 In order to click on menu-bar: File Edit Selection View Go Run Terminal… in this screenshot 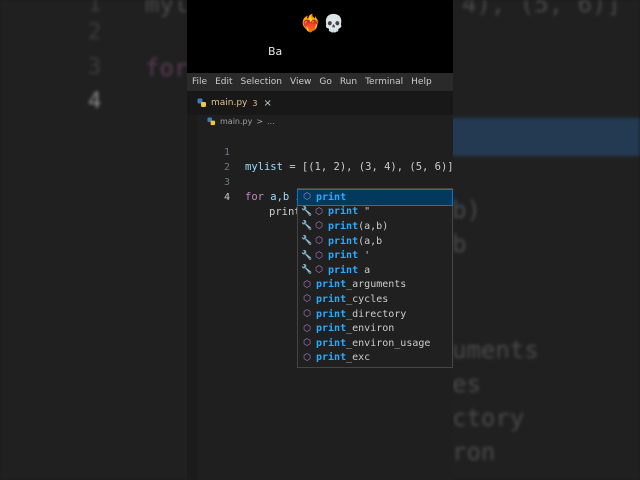, I will do `click(320, 82)`.